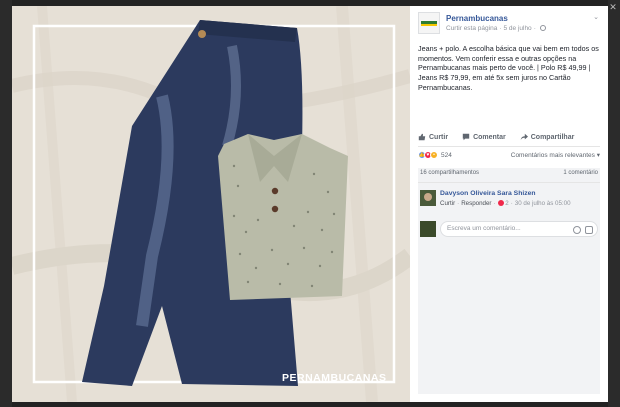 The width and height of the screenshot is (620, 407). Describe the element at coordinates (500, 203) in the screenshot. I see `heart-icon` at that location.